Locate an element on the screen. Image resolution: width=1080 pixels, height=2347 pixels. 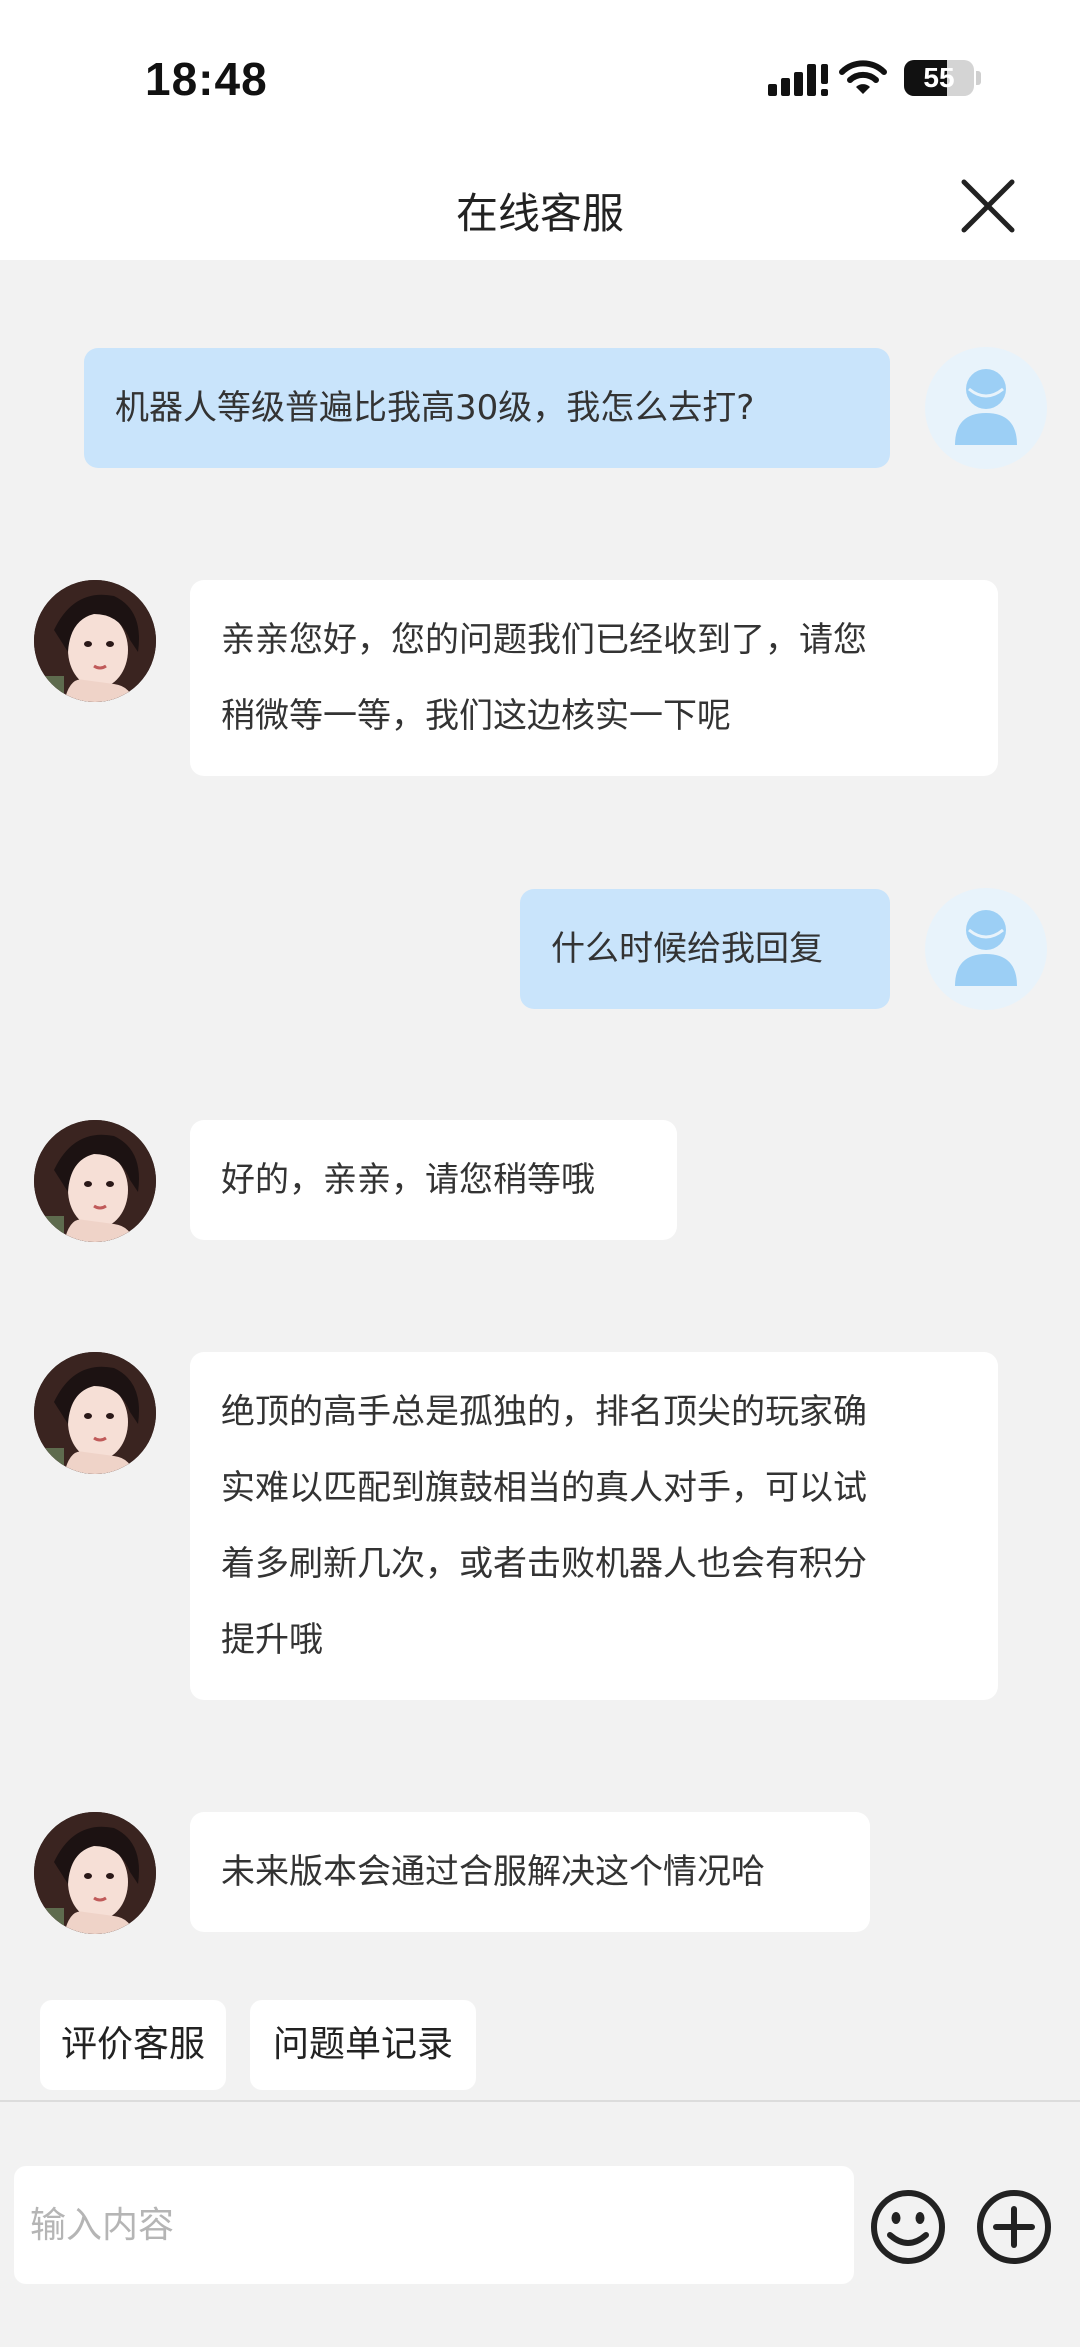
agent-message-bubble: 好的，亲亲，请您稍等哦 is located at coordinates (433, 1180).